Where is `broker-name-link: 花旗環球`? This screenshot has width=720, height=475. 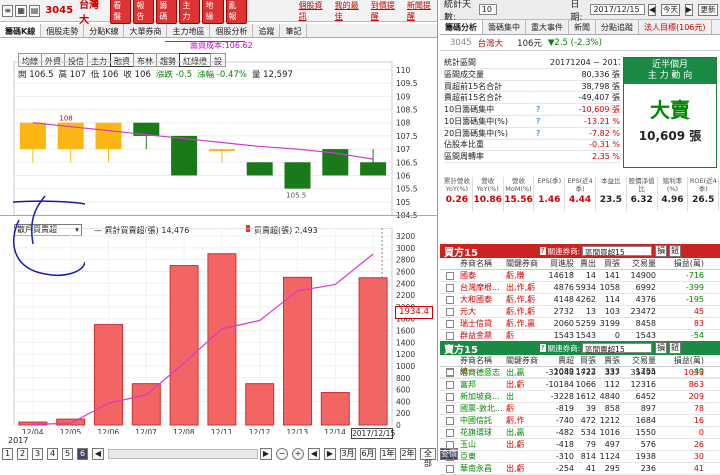
broker-name-link: 花旗環球 is located at coordinates (483, 432).